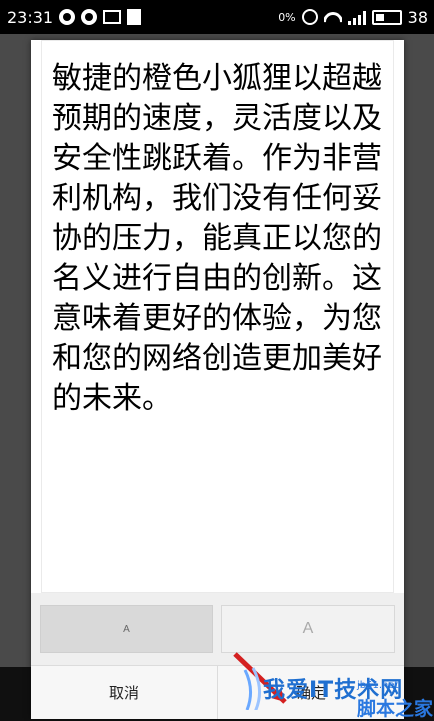 The image size is (434, 721). Describe the element at coordinates (310, 692) in the screenshot. I see `confirm-button: 确定` at that location.